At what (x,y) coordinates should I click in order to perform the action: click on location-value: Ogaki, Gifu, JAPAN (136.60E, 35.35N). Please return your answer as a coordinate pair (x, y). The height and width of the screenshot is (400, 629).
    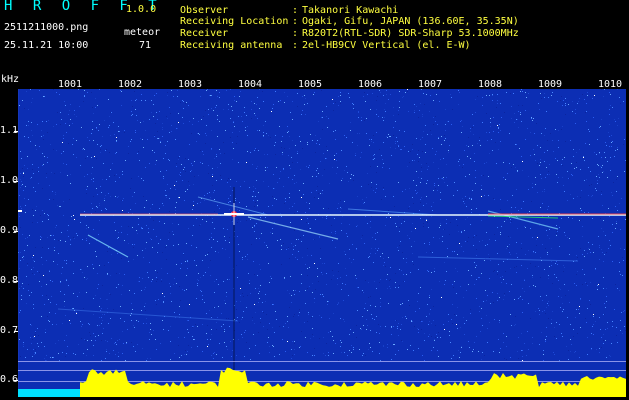
    Looking at the image, I should click on (410, 21).